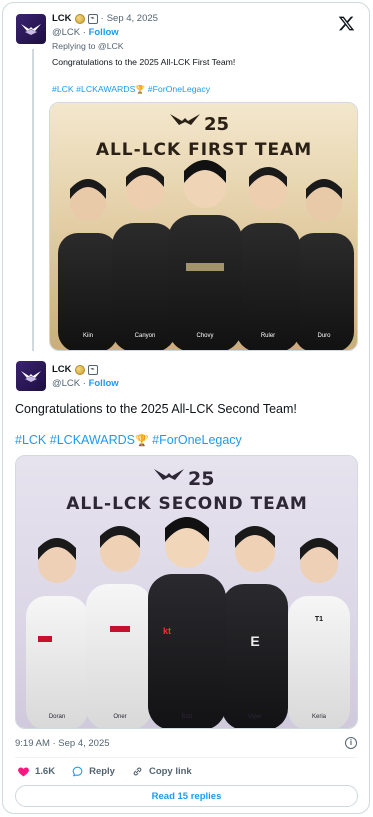  Describe the element at coordinates (137, 771) in the screenshot. I see `link-icon` at that location.